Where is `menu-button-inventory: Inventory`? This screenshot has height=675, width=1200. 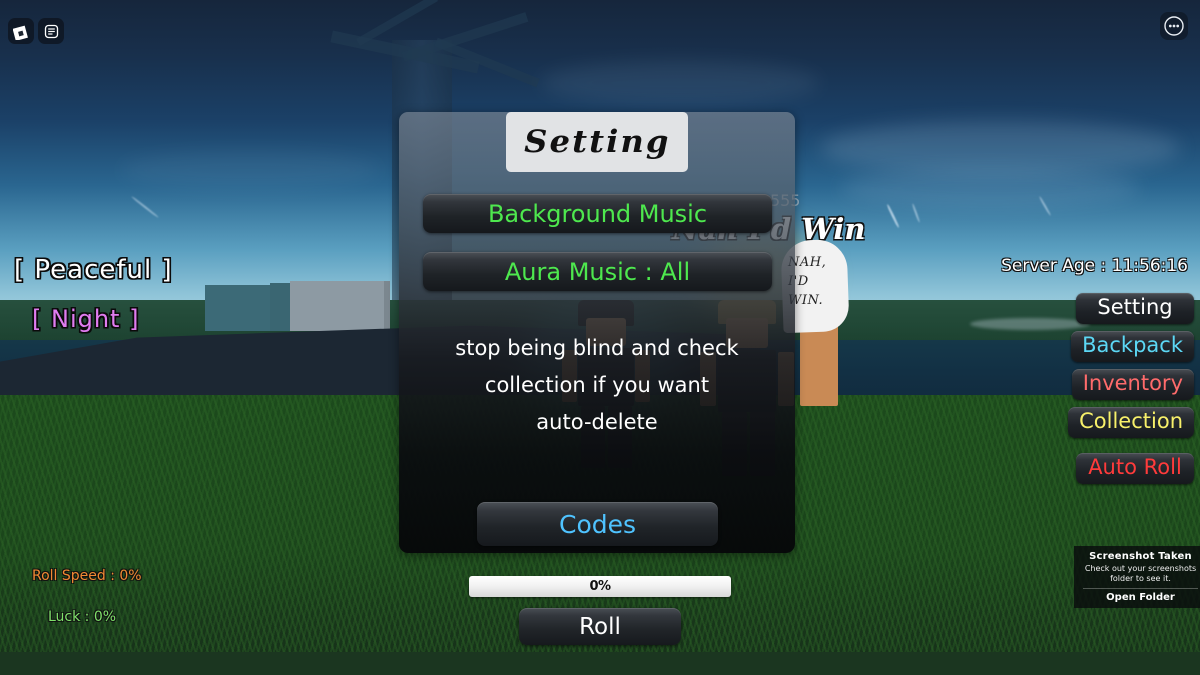 menu-button-inventory: Inventory is located at coordinates (1132, 385).